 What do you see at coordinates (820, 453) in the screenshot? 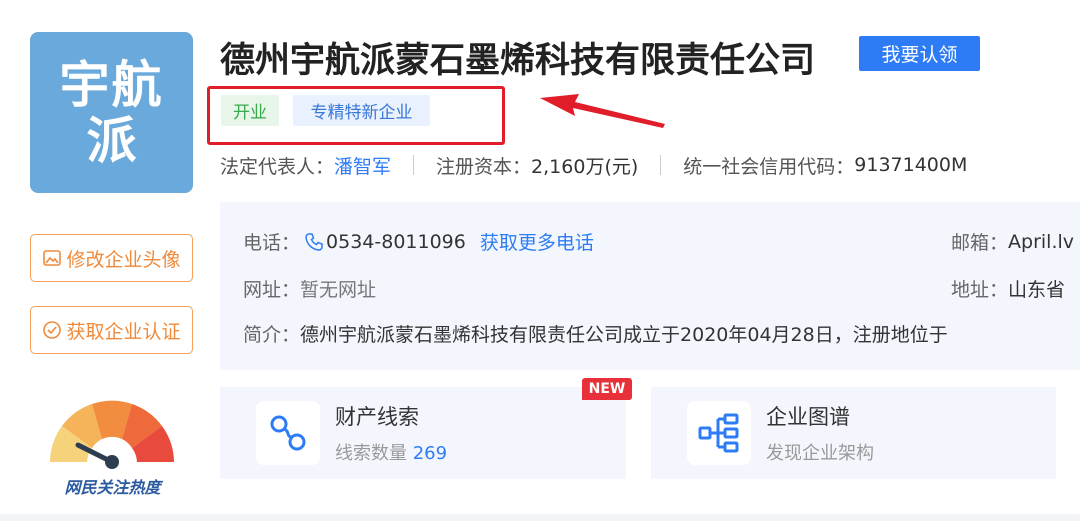
I see `graph-card-sub: 发现企业架构` at bounding box center [820, 453].